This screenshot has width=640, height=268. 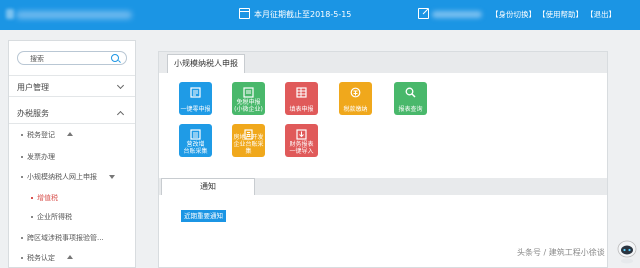 I want to click on tile-label: 税款缴纳, so click(x=355, y=109).